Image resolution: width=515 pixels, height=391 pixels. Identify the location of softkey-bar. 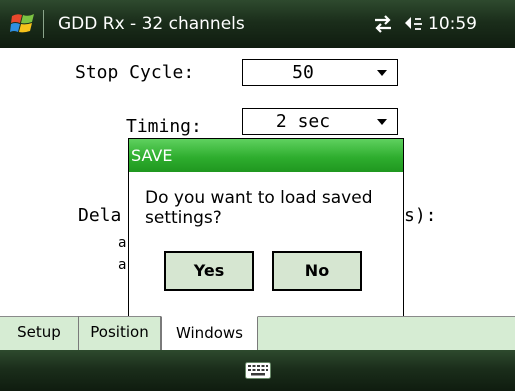
(257, 370).